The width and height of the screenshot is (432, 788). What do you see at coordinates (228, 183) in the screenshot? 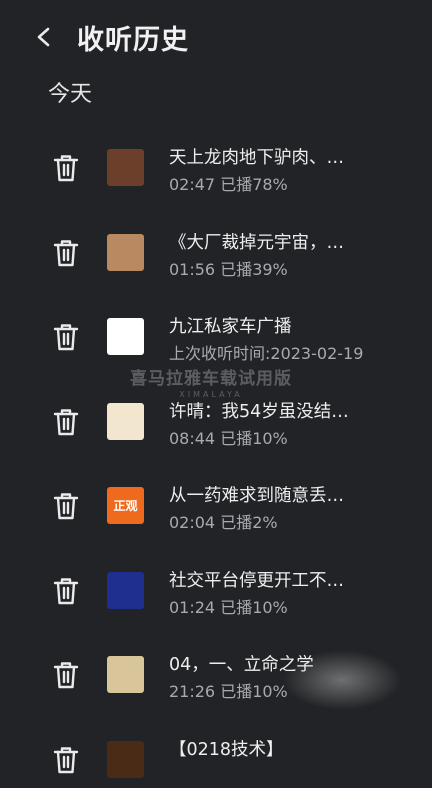
I see `item-progress: 02:47 已播78%` at bounding box center [228, 183].